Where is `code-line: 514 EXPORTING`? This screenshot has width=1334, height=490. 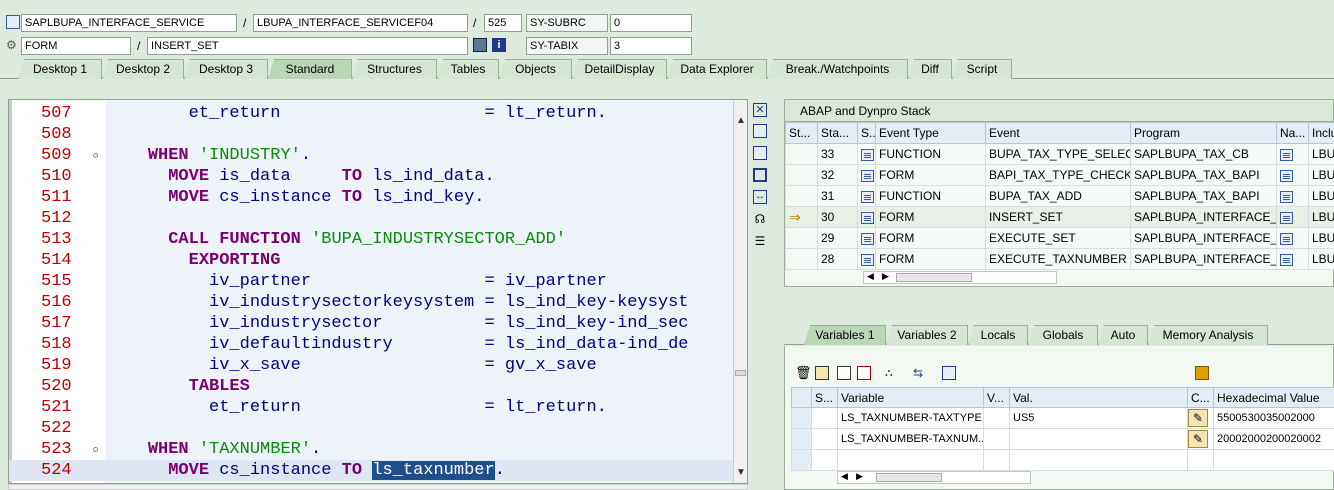
code-line: 514 EXPORTING is located at coordinates (371, 260).